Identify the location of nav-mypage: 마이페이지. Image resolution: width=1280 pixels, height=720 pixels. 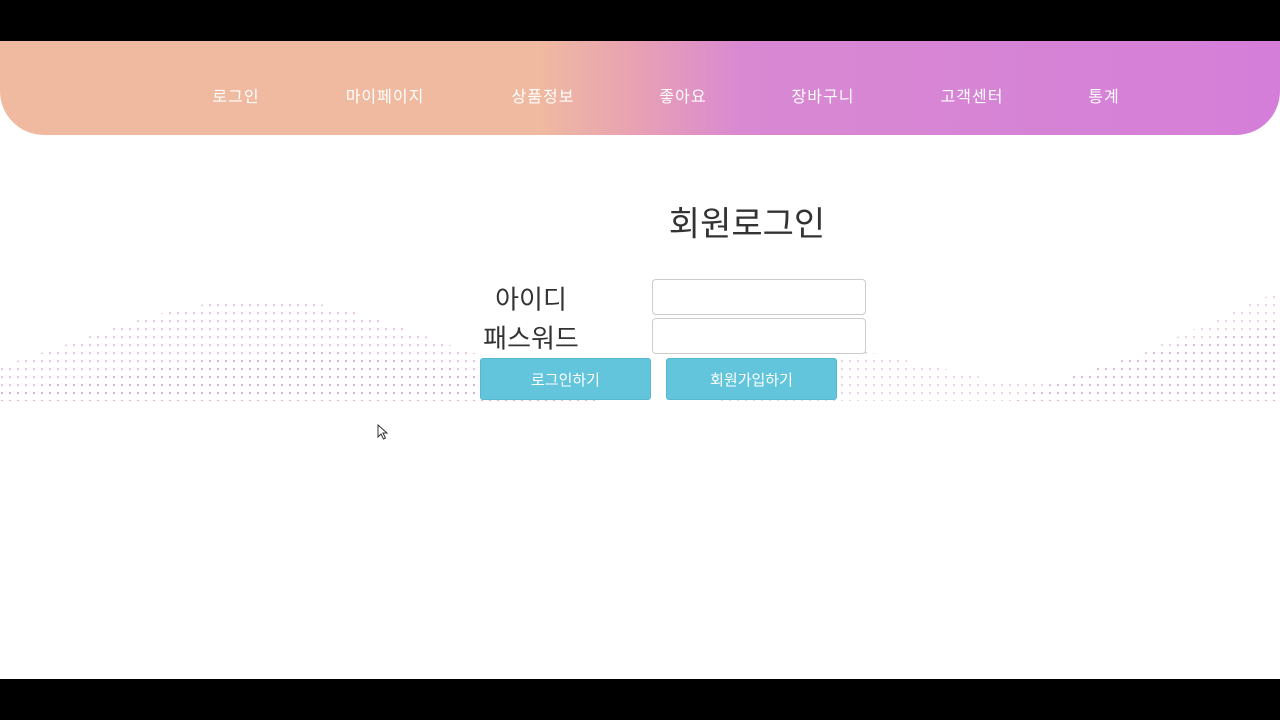
(385, 95).